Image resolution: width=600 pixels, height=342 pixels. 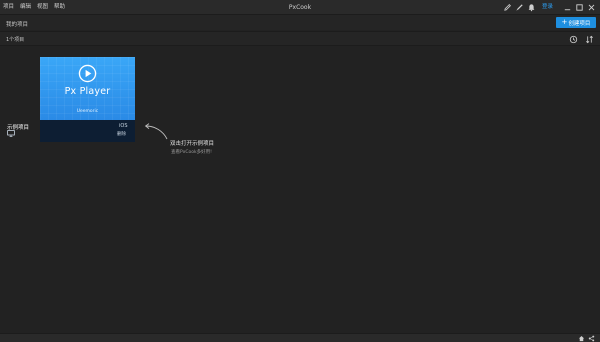 I want to click on project-card: Px Player Ueemoric, so click(x=87, y=99).